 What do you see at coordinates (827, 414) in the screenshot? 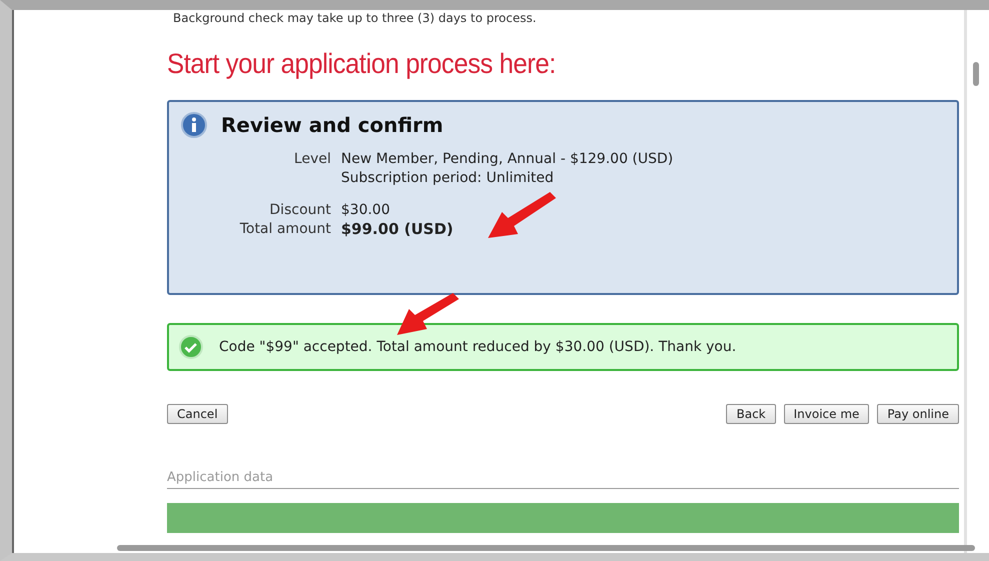
I see `action-button: Invoice me` at bounding box center [827, 414].